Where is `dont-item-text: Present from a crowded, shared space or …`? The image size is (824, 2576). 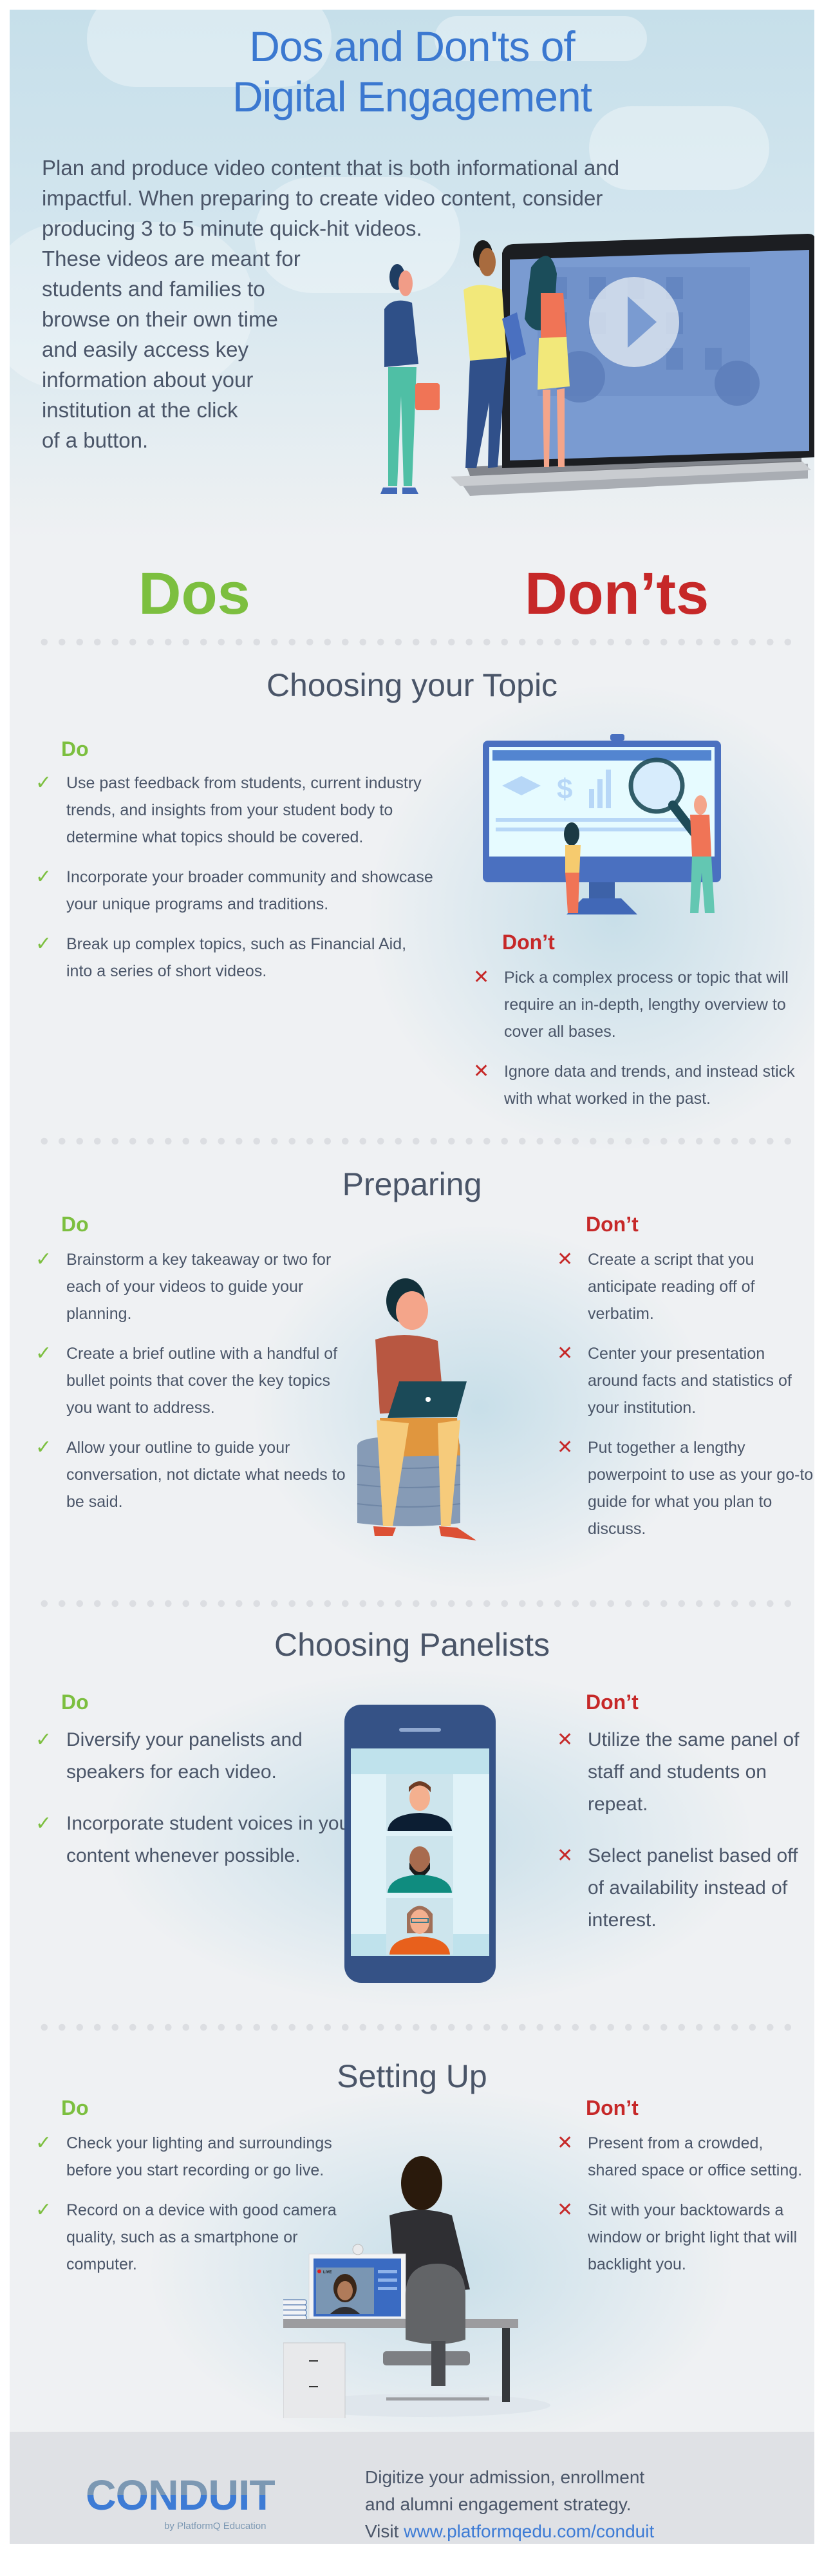
dont-item-text: Present from a crowded, shared space or … is located at coordinates (695, 2156).